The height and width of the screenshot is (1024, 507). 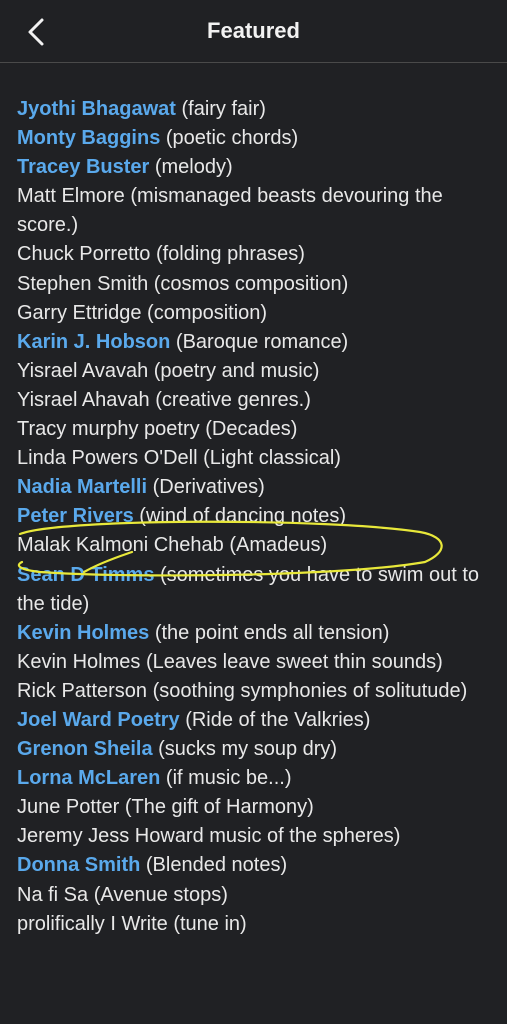 I want to click on app-bar: Featured, so click(x=253, y=31).